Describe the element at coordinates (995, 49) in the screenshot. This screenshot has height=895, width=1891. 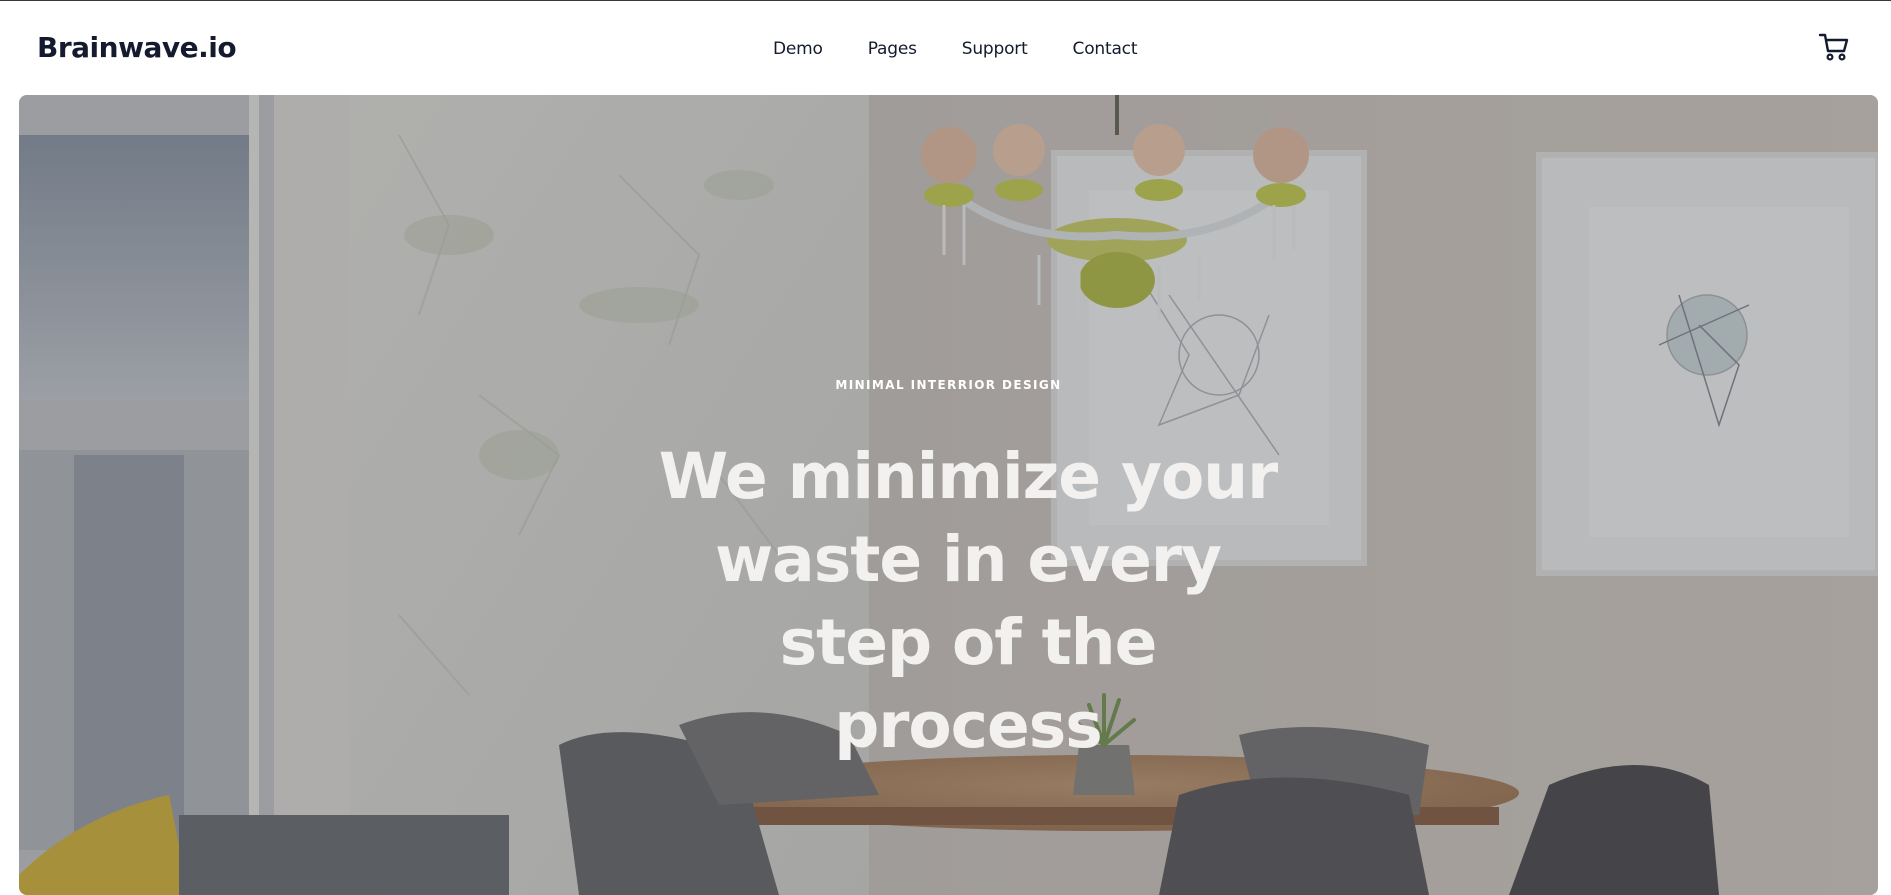
I see `nav-item-support: Support` at that location.